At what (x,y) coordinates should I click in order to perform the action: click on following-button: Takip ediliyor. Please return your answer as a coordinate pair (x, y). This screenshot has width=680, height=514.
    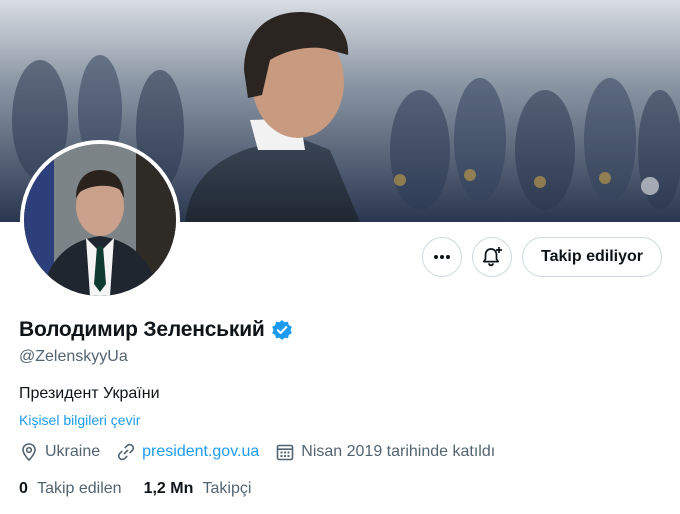
    Looking at the image, I should click on (592, 257).